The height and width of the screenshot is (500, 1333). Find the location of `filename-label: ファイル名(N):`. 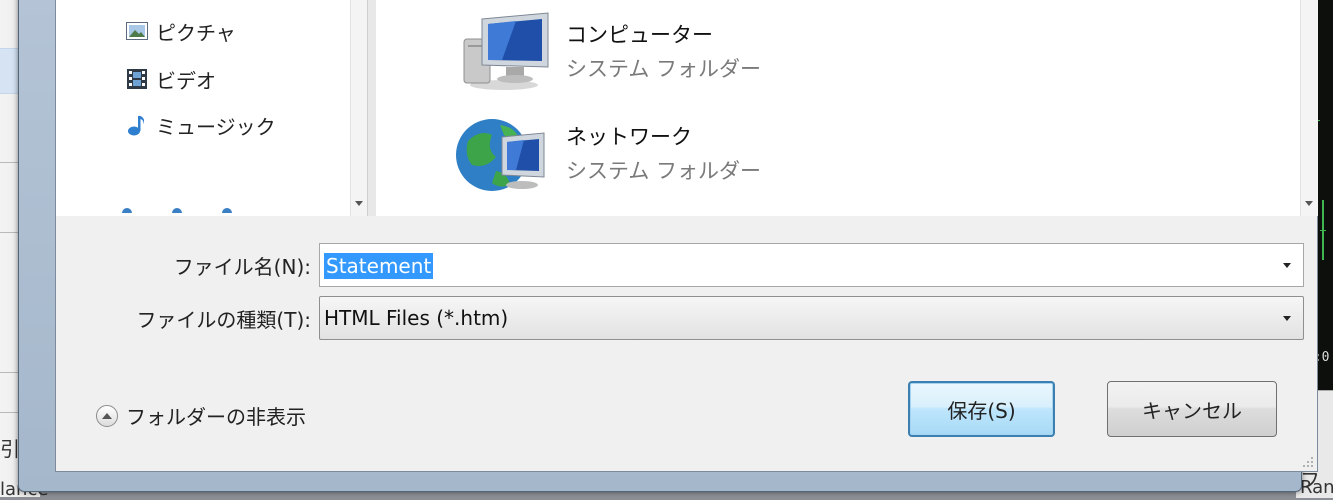

filename-label: ファイル名(N): is located at coordinates (242, 267).